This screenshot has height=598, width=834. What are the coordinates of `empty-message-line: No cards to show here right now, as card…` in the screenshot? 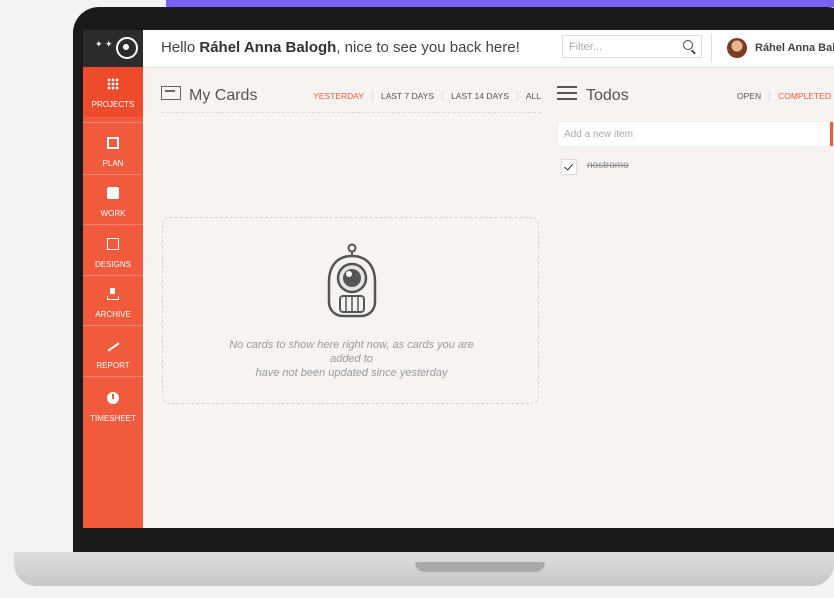 It's located at (351, 345).